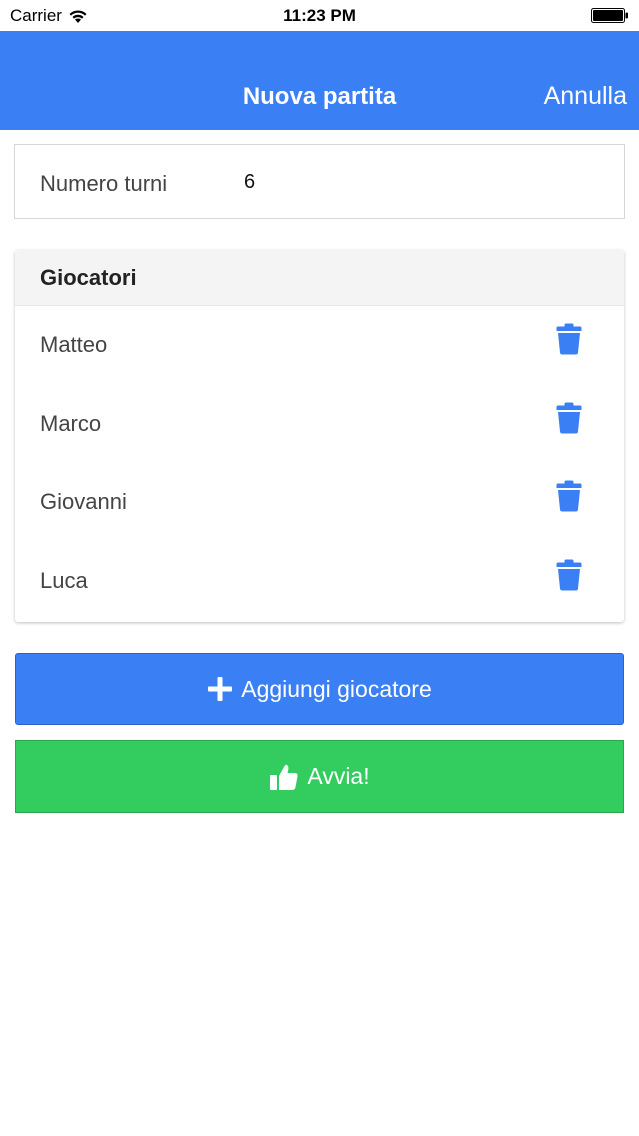 This screenshot has height=1136, width=639. I want to click on navigation-bar: Nuova partita Annulla, so click(319, 80).